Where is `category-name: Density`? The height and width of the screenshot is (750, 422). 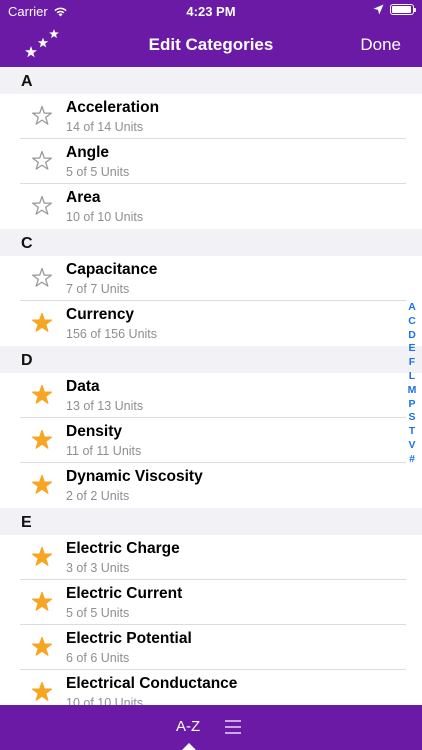 category-name: Density is located at coordinates (94, 431).